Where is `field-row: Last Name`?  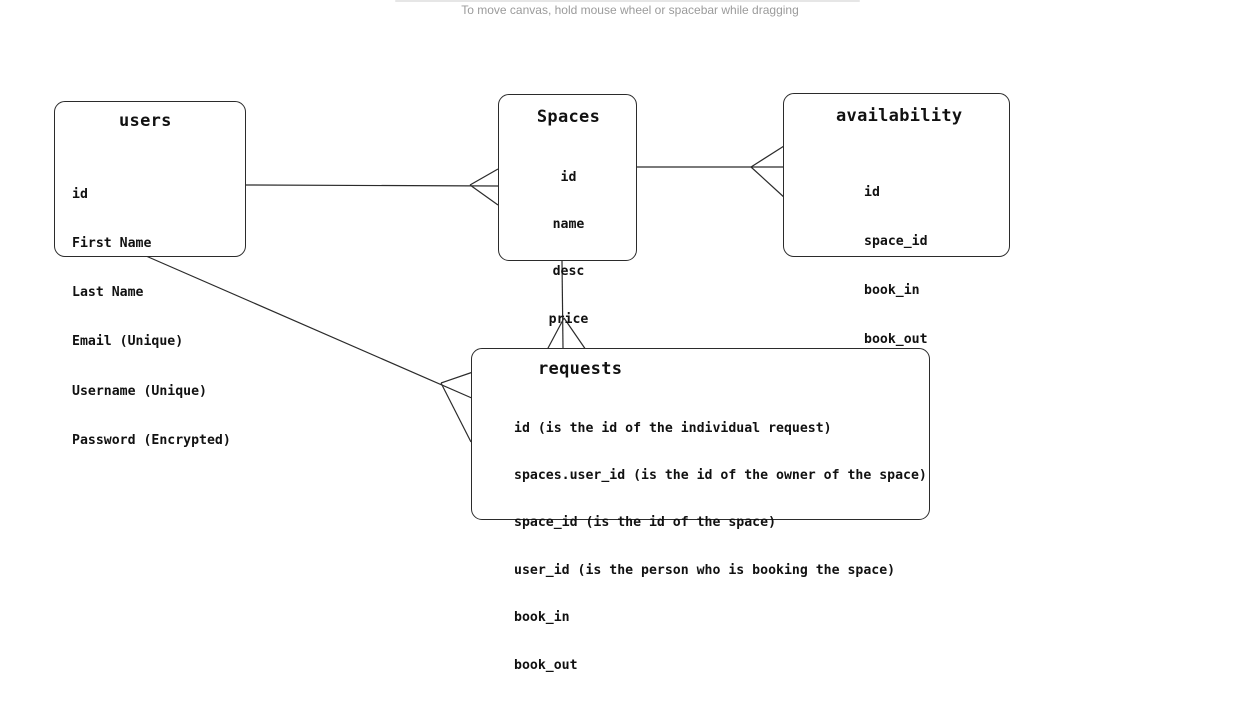
field-row: Last Name is located at coordinates (108, 293).